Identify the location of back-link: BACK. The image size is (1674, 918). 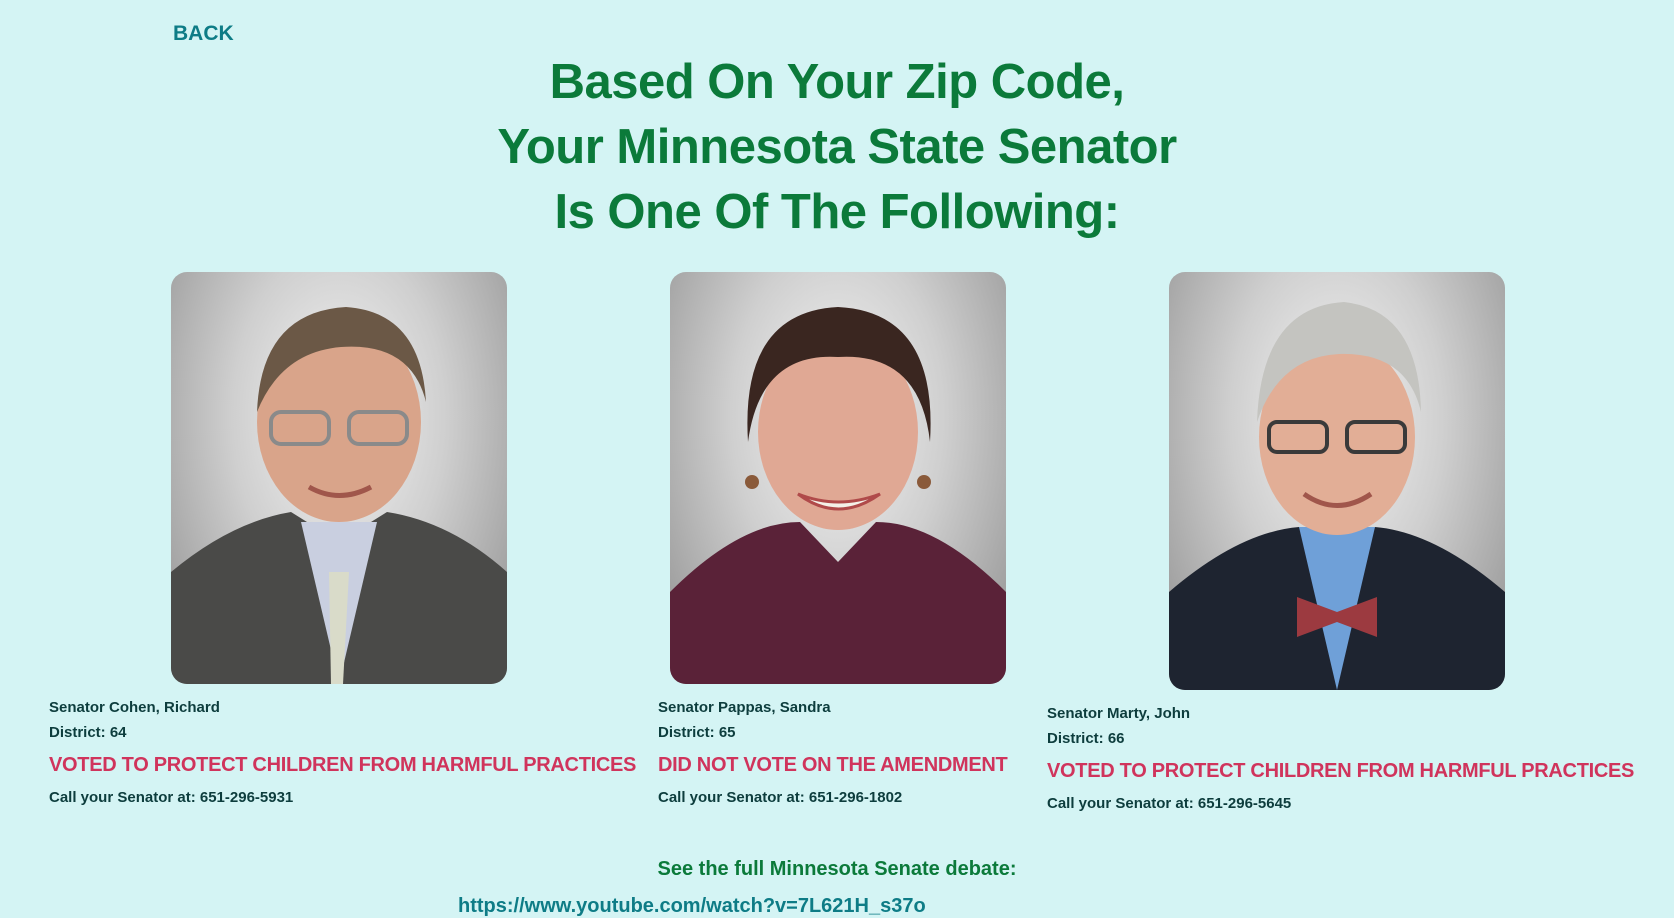
(203, 34).